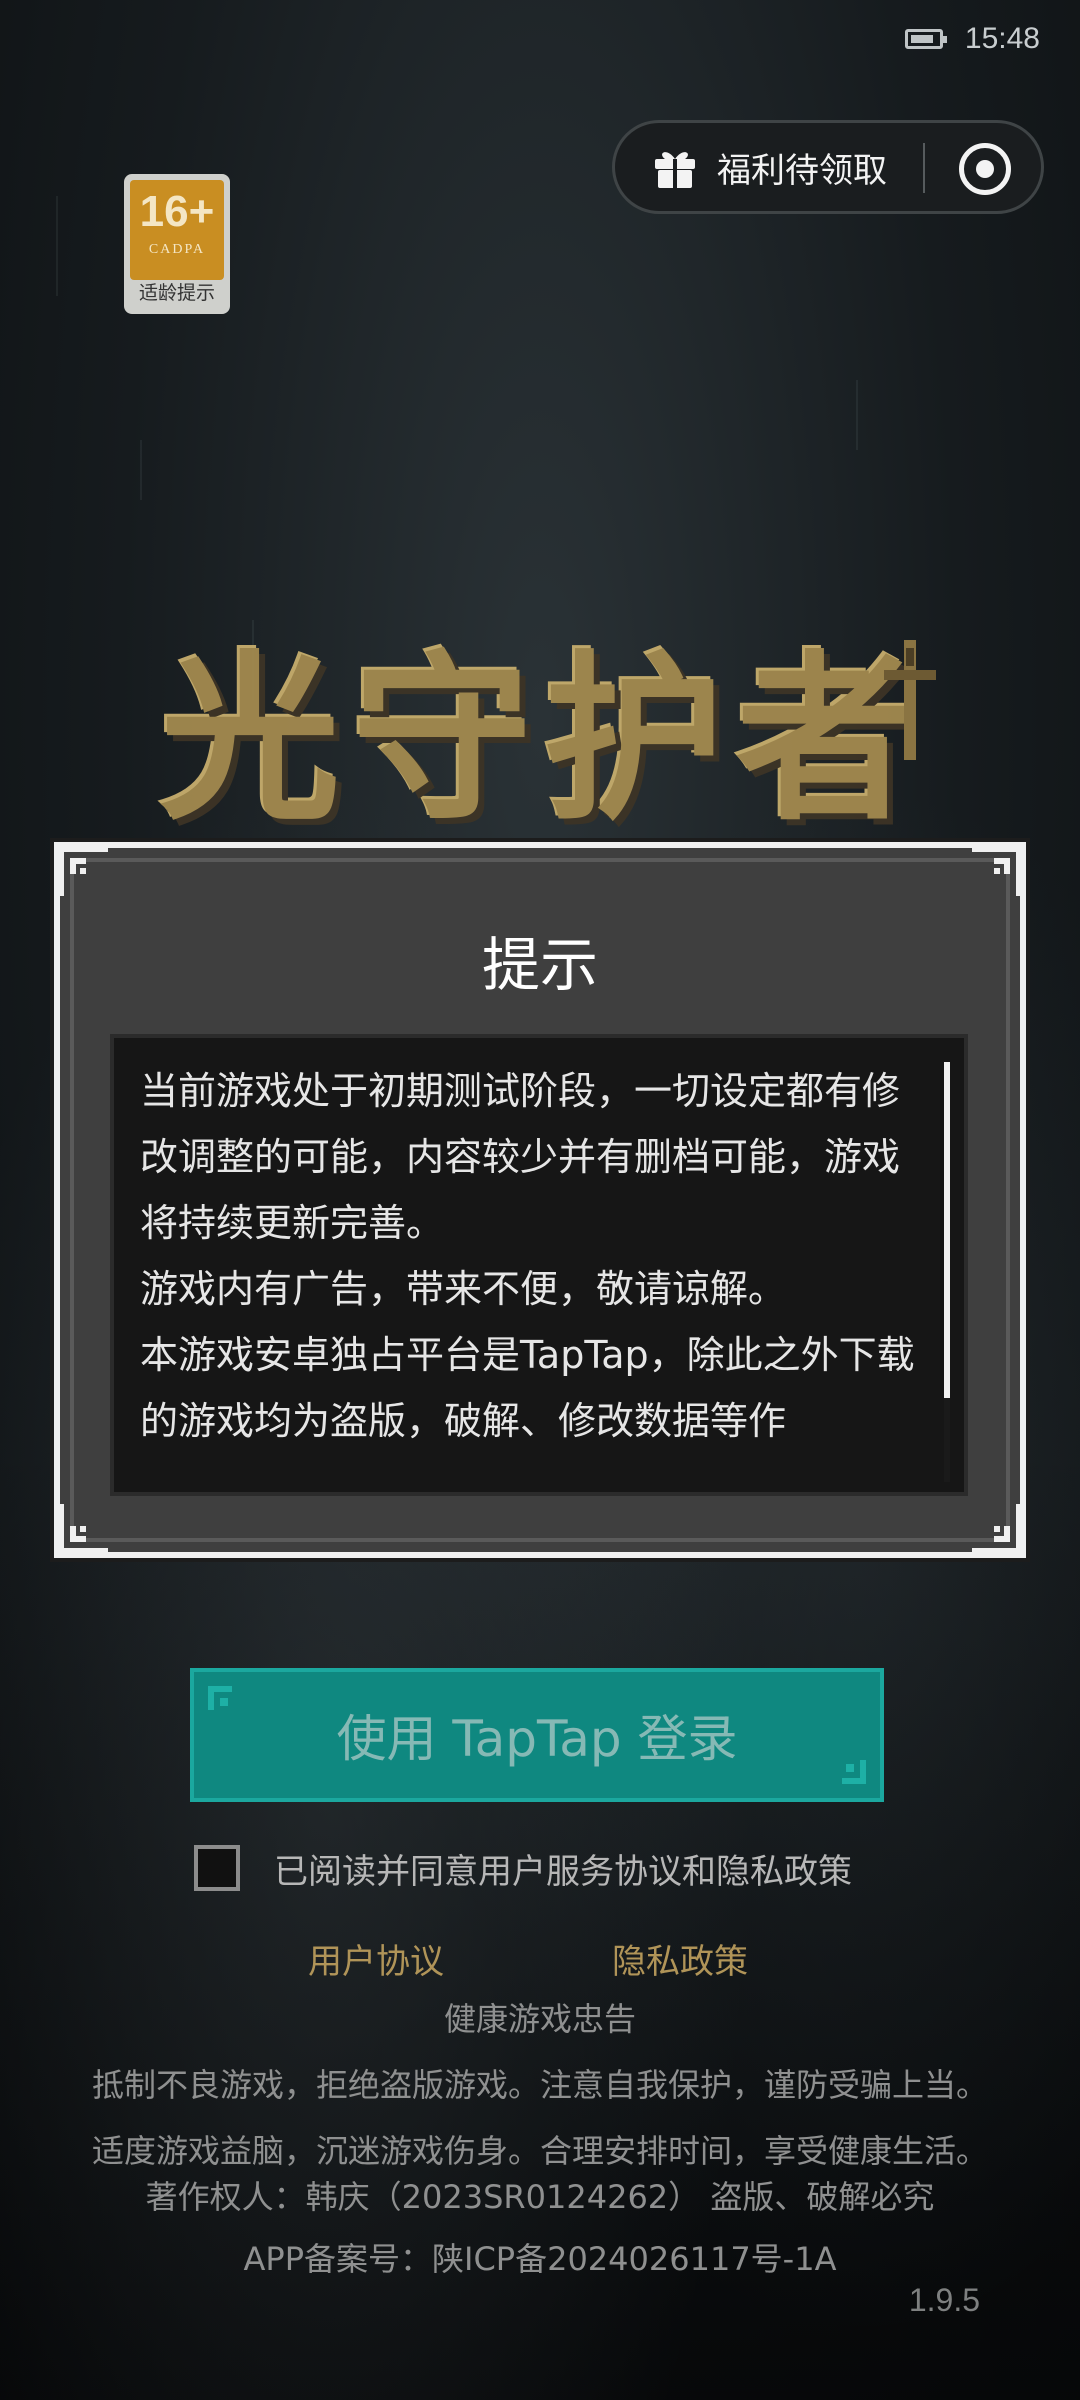  What do you see at coordinates (376, 1958) in the screenshot?
I see `user-agreement-link: 用户协议` at bounding box center [376, 1958].